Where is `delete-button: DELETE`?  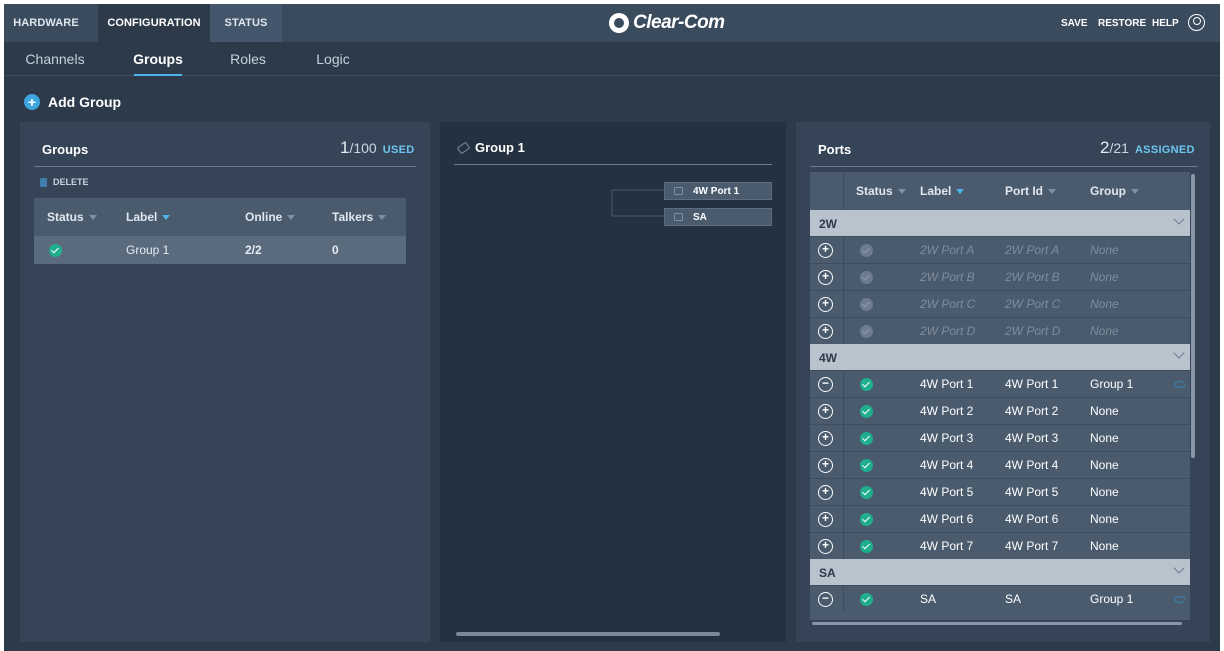
delete-button: DELETE is located at coordinates (64, 182).